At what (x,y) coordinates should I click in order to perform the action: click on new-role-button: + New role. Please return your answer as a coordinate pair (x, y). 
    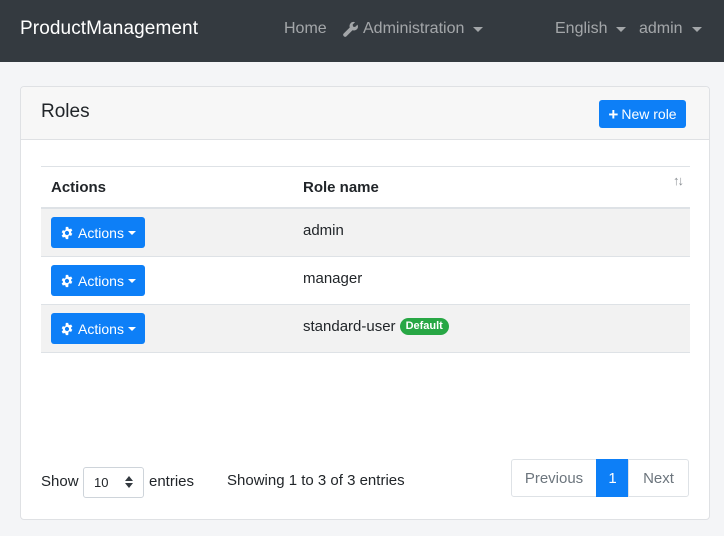
    Looking at the image, I should click on (642, 114).